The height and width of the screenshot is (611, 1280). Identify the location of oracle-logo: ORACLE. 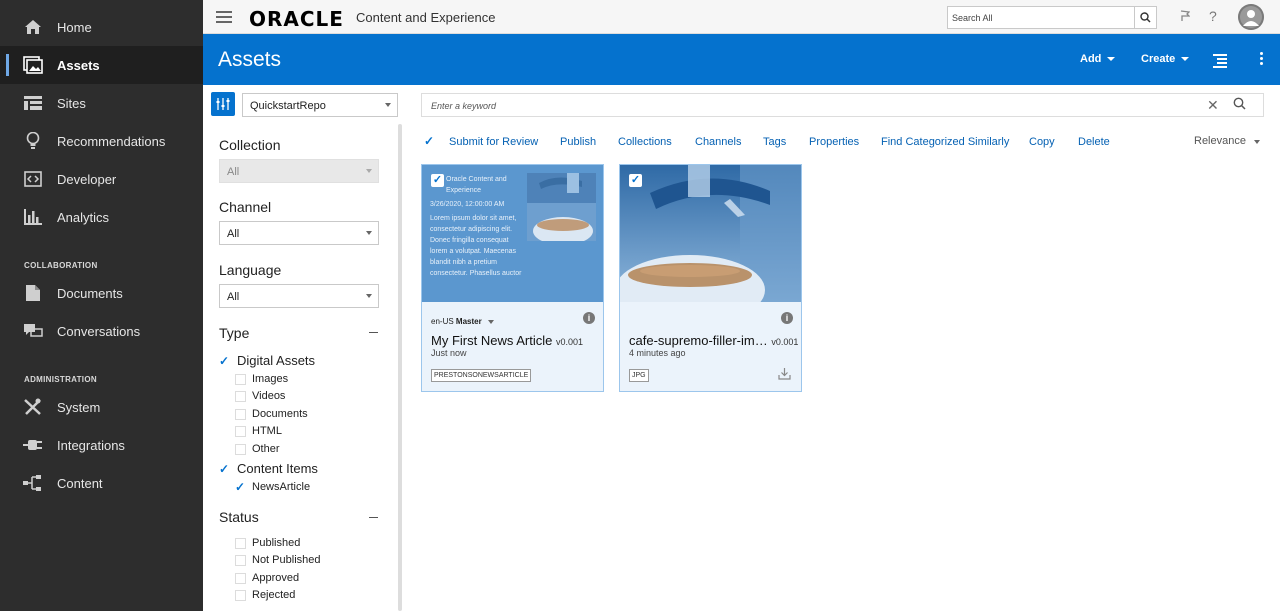
(296, 19).